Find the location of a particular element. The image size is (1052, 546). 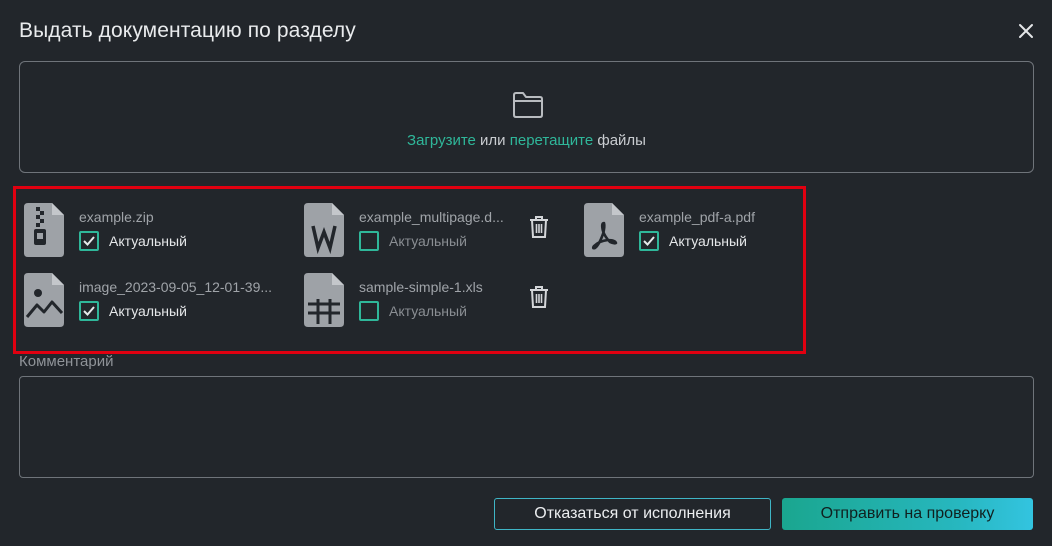

spreadsheet-file-icon is located at coordinates (324, 300).